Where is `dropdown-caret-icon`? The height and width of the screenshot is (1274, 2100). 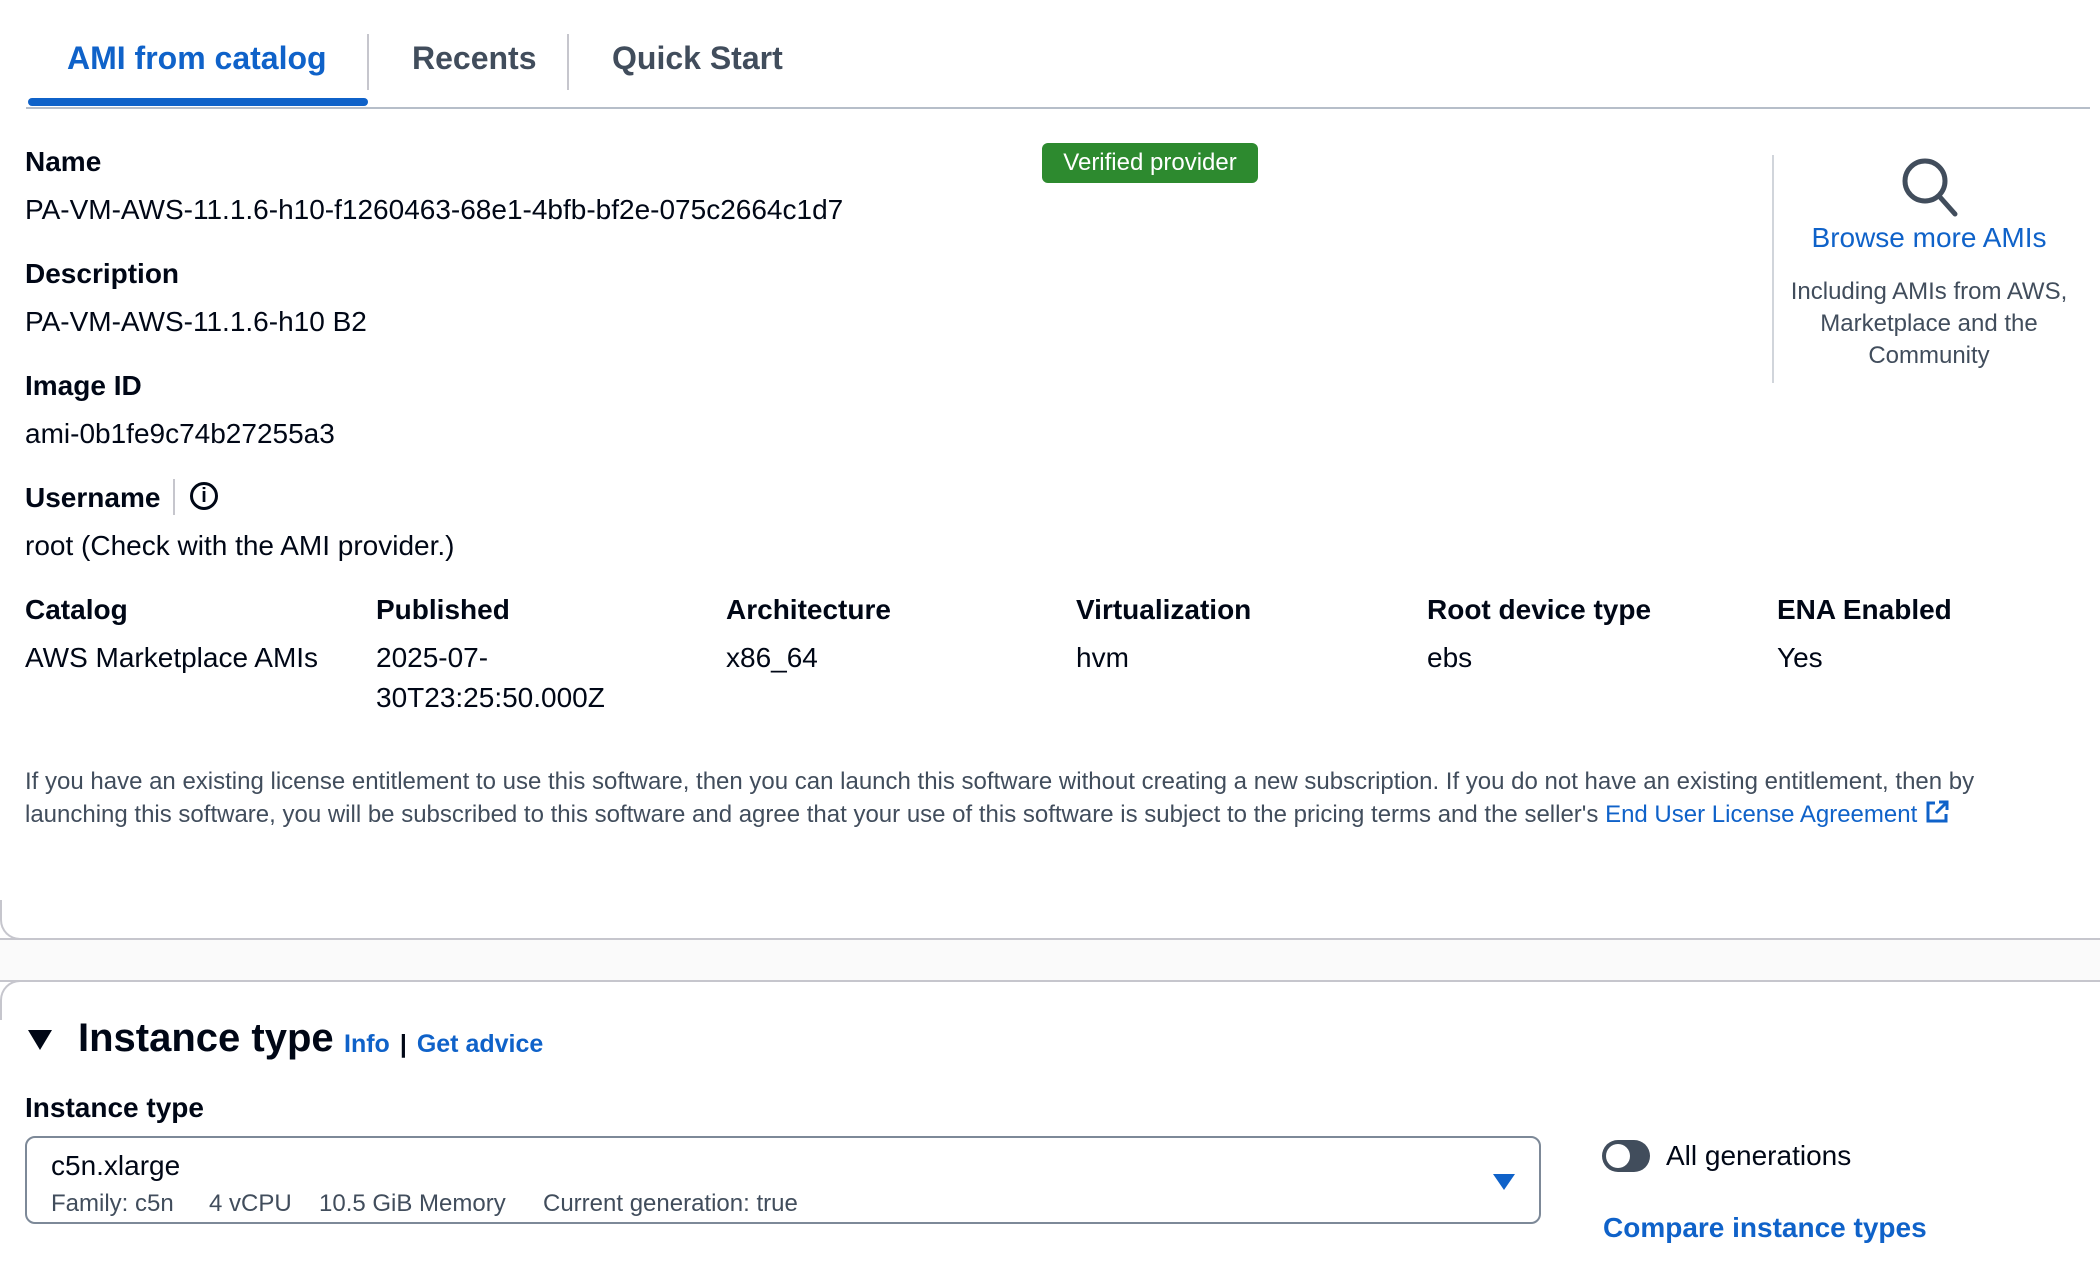 dropdown-caret-icon is located at coordinates (1504, 1182).